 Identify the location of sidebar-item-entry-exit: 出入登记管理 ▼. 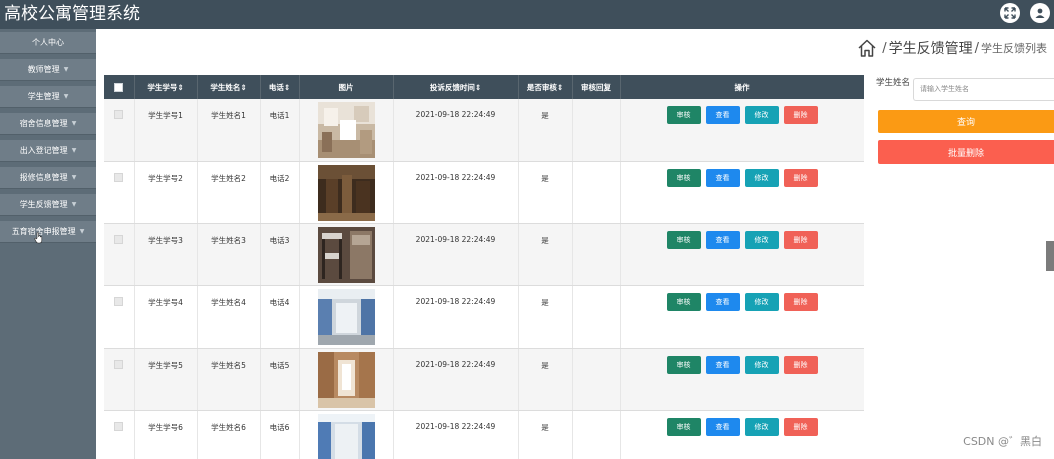
(48, 151).